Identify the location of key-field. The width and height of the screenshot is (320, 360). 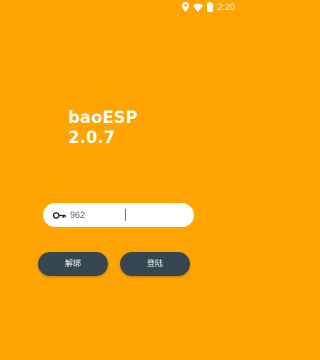
(118, 215).